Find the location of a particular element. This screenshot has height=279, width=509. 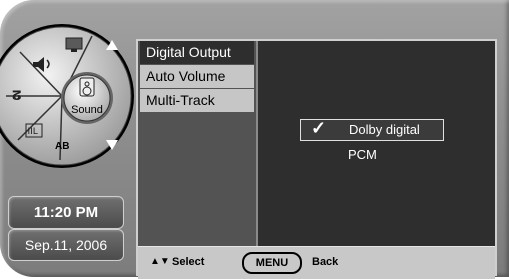

check-icon: ✓ is located at coordinates (319, 128).